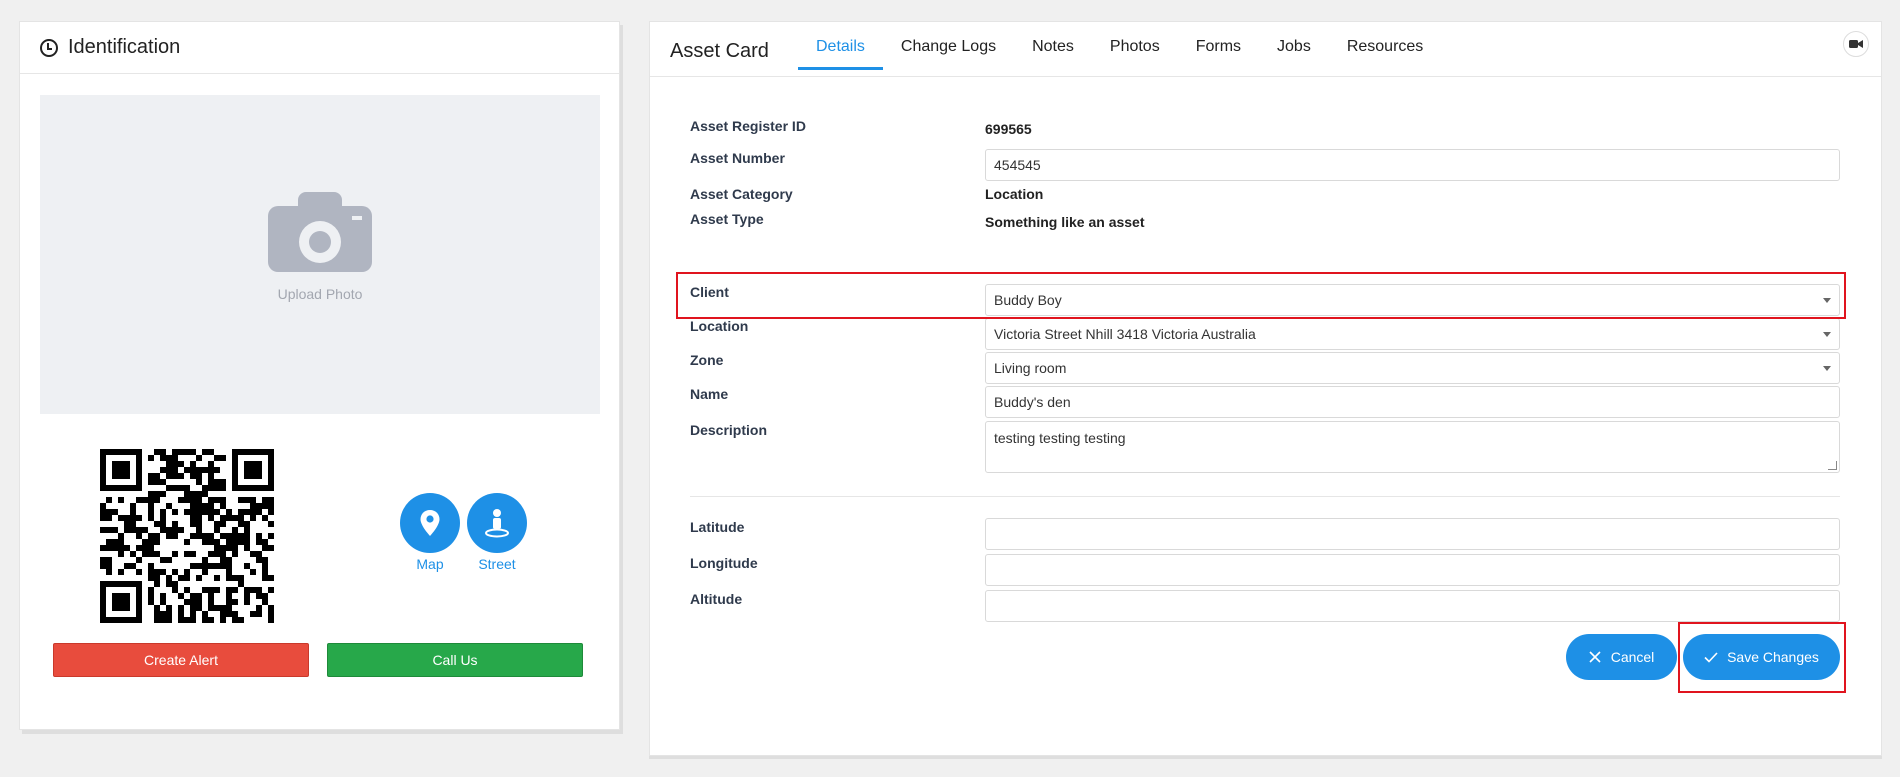  I want to click on close-icon, so click(1595, 657).